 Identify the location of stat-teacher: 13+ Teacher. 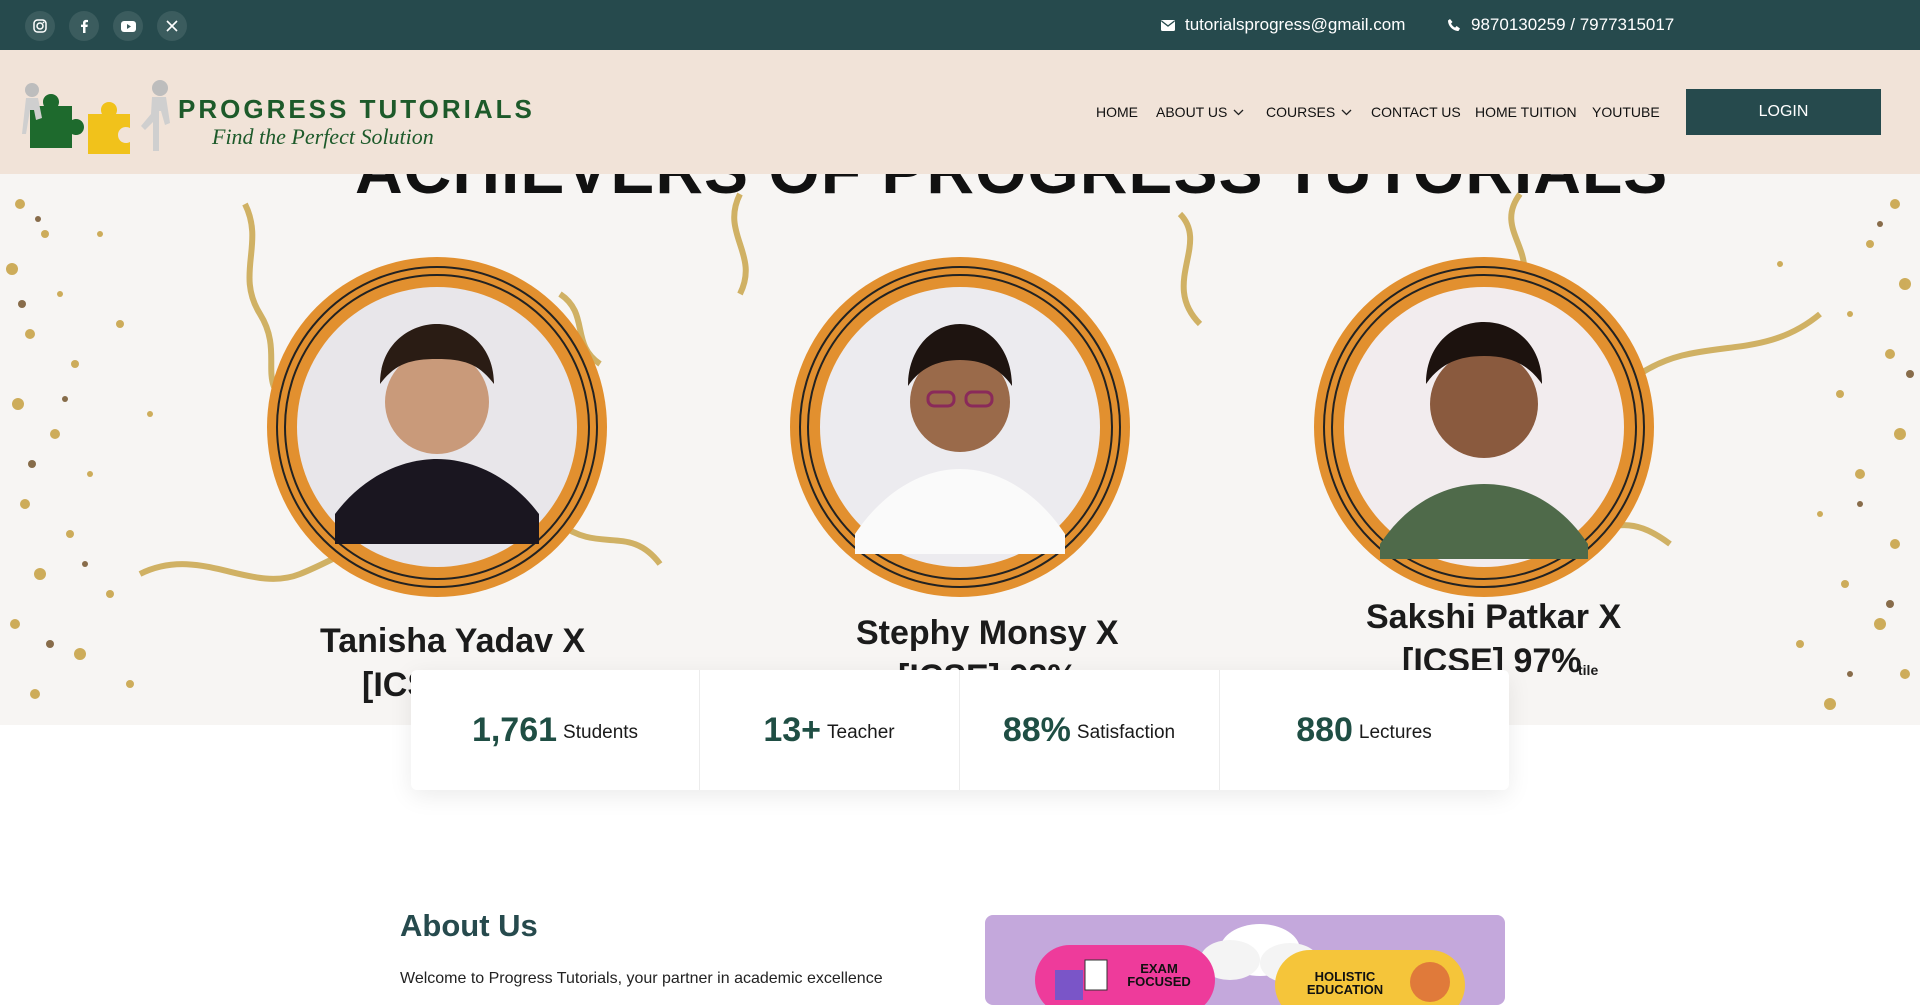
(829, 730).